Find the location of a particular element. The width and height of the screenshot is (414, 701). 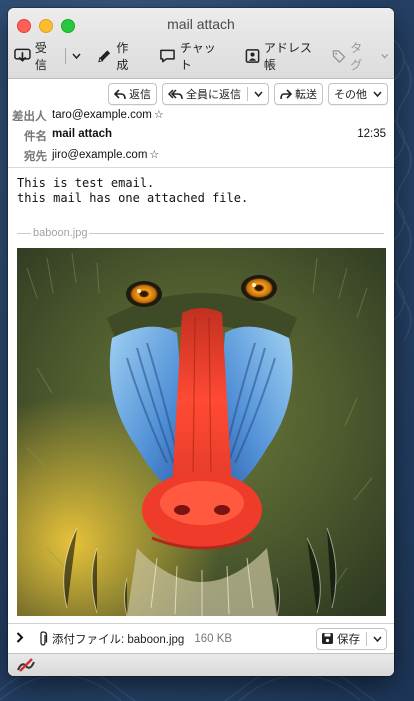

tag-button: タグ is located at coordinates (360, 56).